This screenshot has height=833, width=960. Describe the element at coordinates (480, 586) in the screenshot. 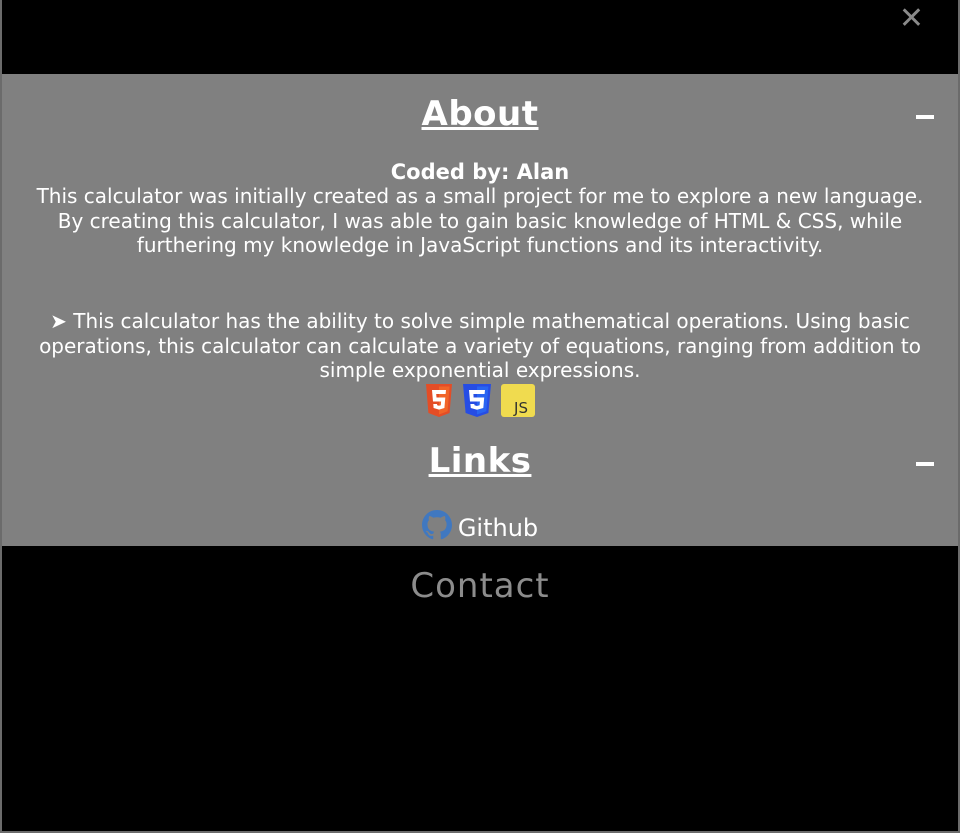

I see `contact-menu-item: Contact` at that location.